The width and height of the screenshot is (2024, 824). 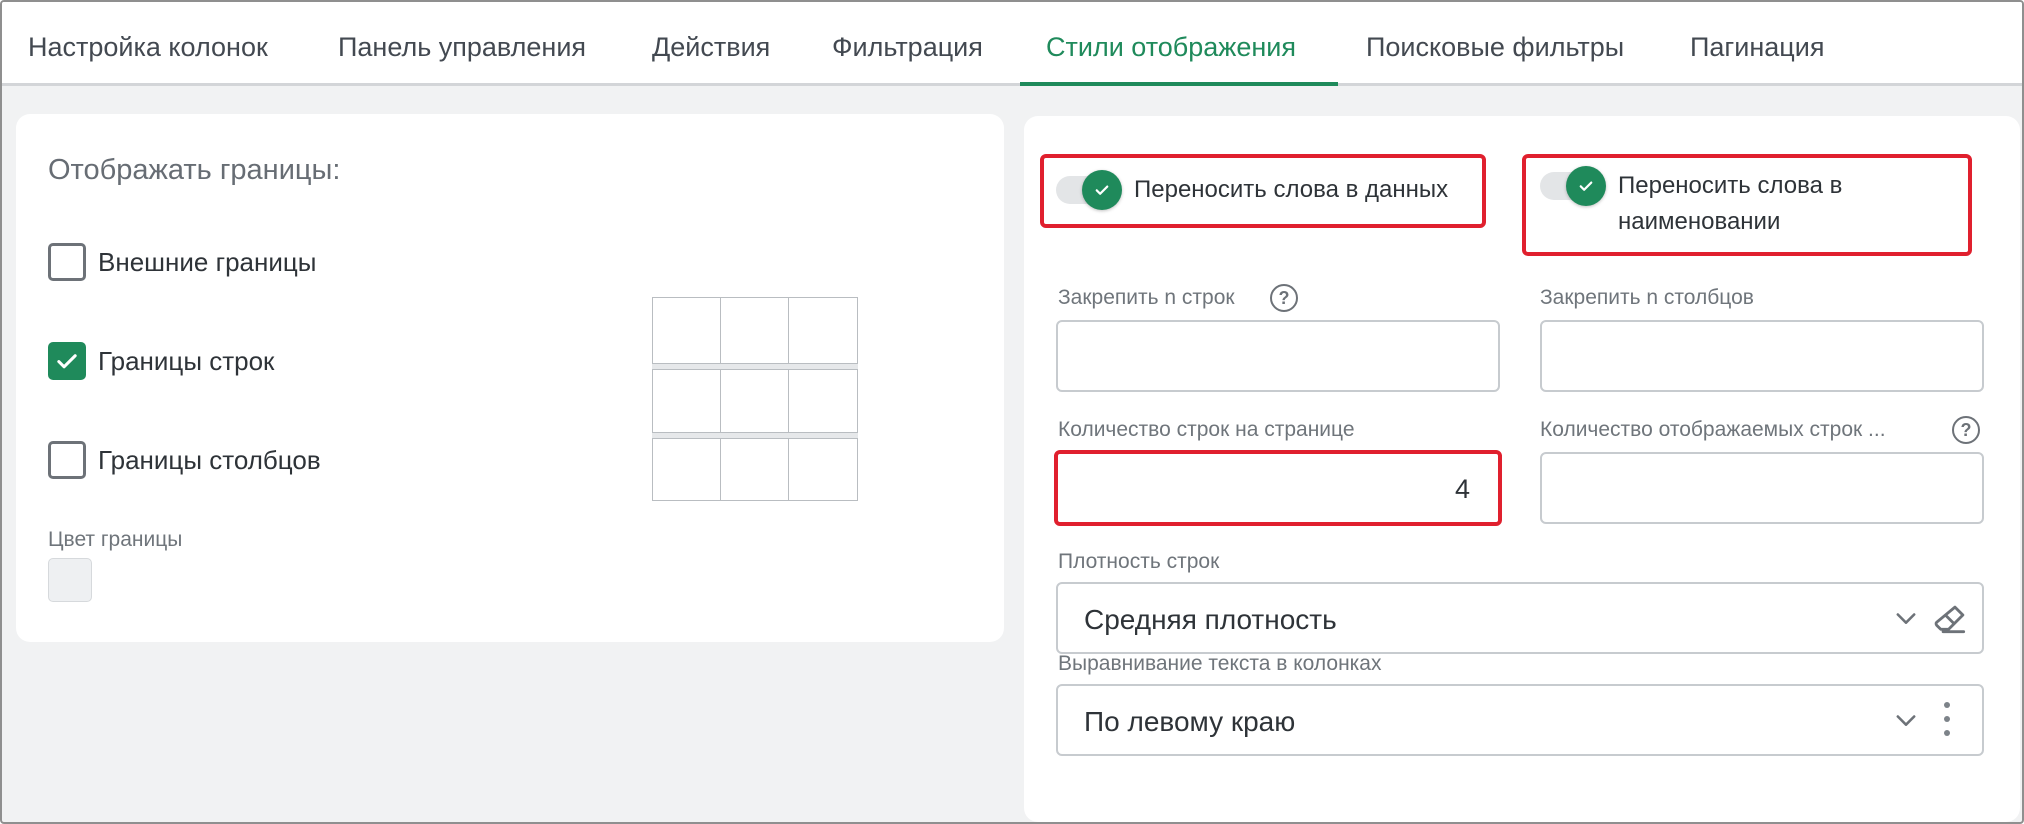 What do you see at coordinates (207, 261) in the screenshot?
I see `outer-borders-label: Внешние границы` at bounding box center [207, 261].